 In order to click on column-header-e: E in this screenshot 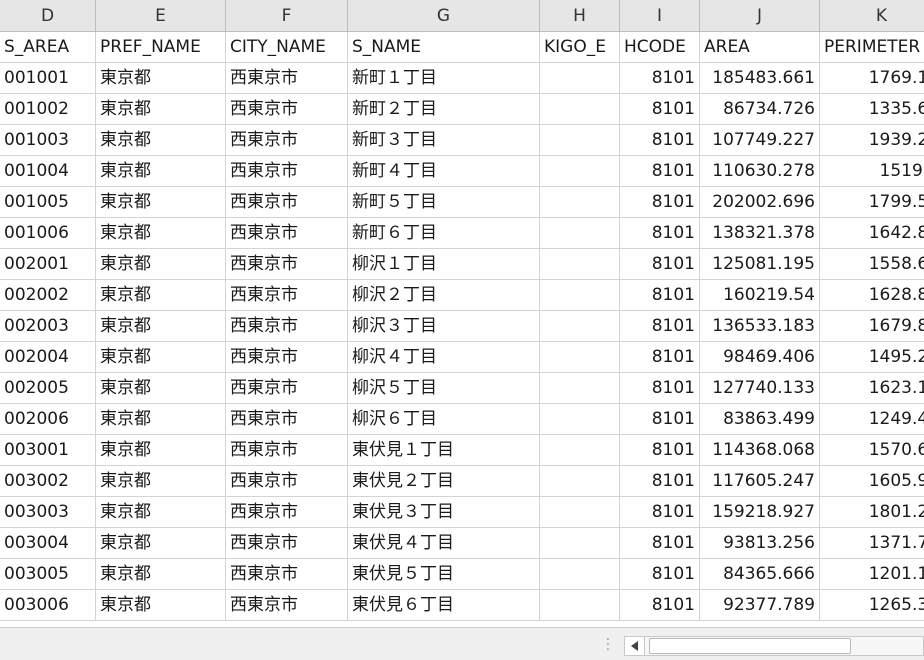, I will do `click(161, 16)`.